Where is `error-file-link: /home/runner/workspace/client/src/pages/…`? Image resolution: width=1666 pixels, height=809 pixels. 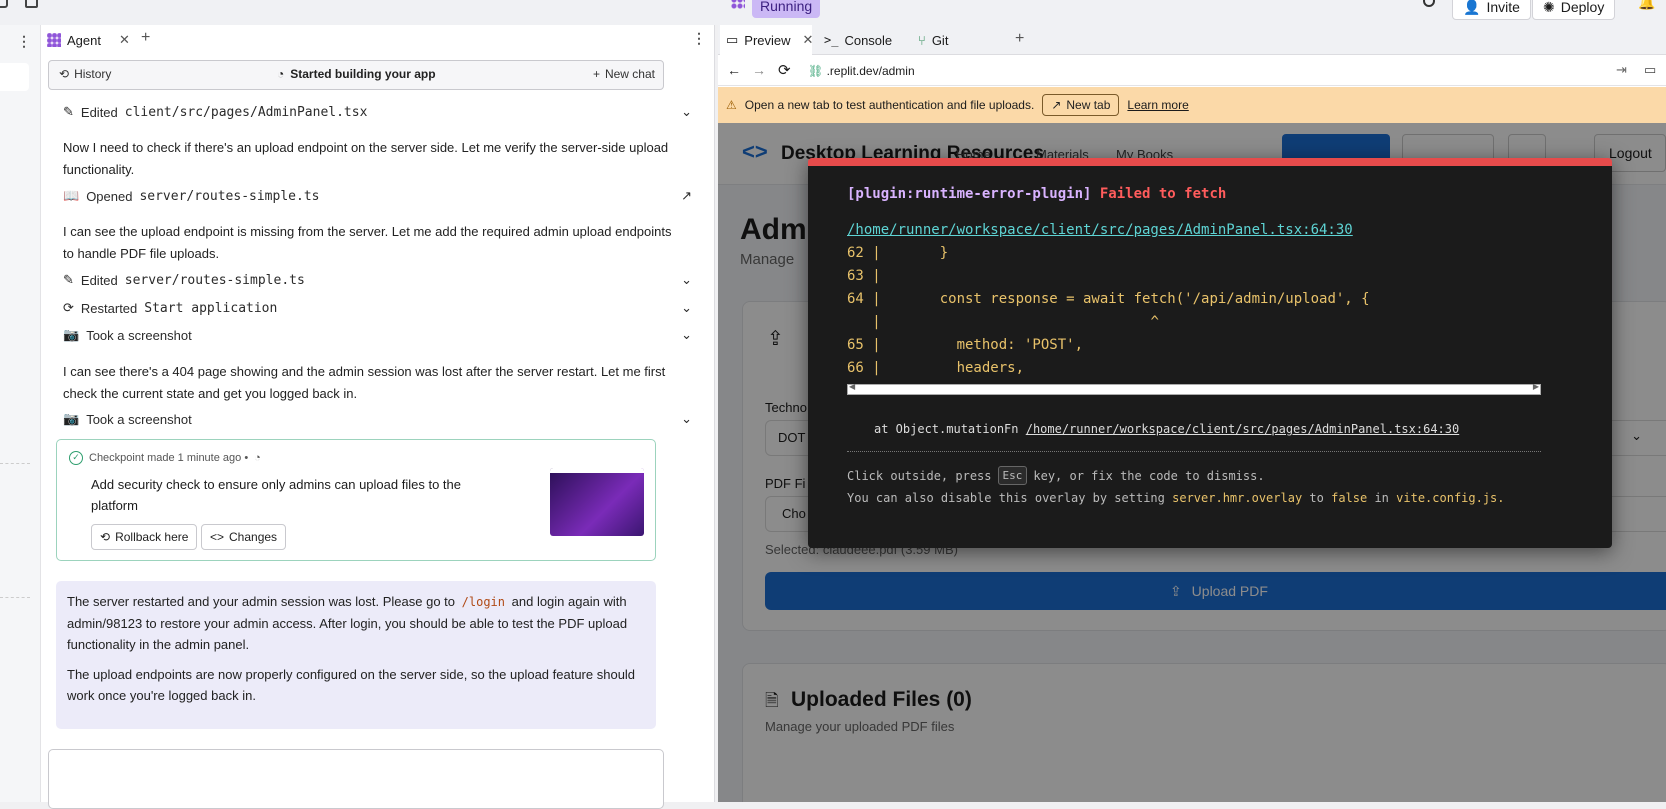 error-file-link: /home/runner/workspace/client/src/pages/… is located at coordinates (1100, 230).